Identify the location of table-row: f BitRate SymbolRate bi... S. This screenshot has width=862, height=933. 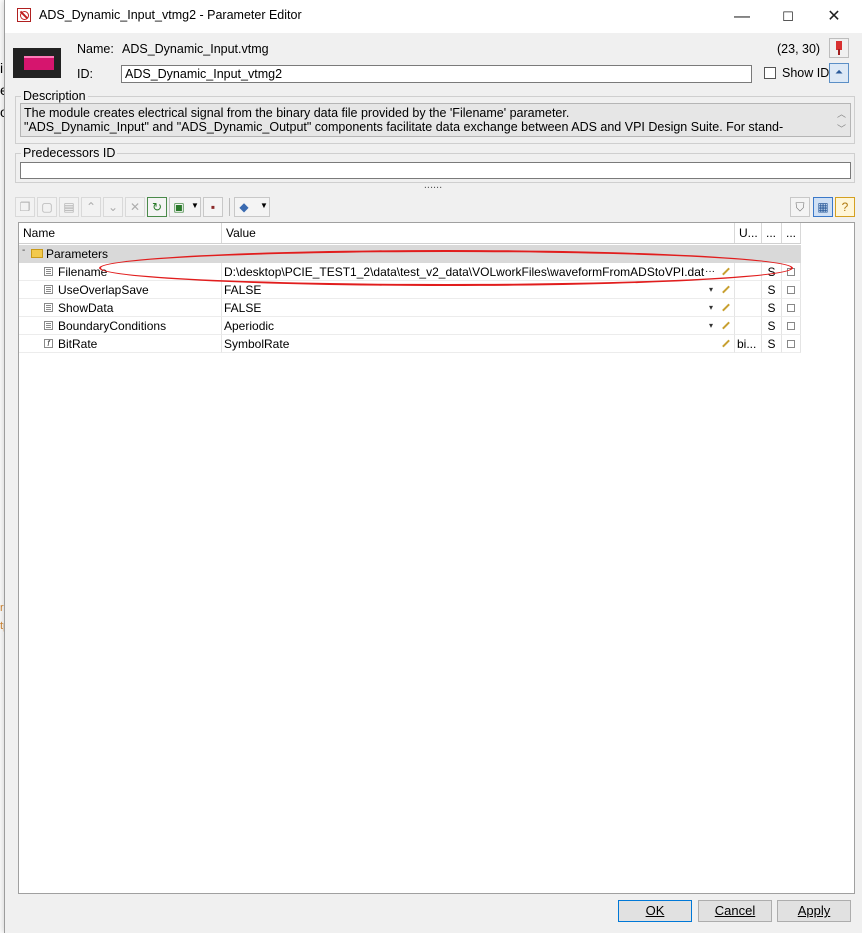
(410, 344).